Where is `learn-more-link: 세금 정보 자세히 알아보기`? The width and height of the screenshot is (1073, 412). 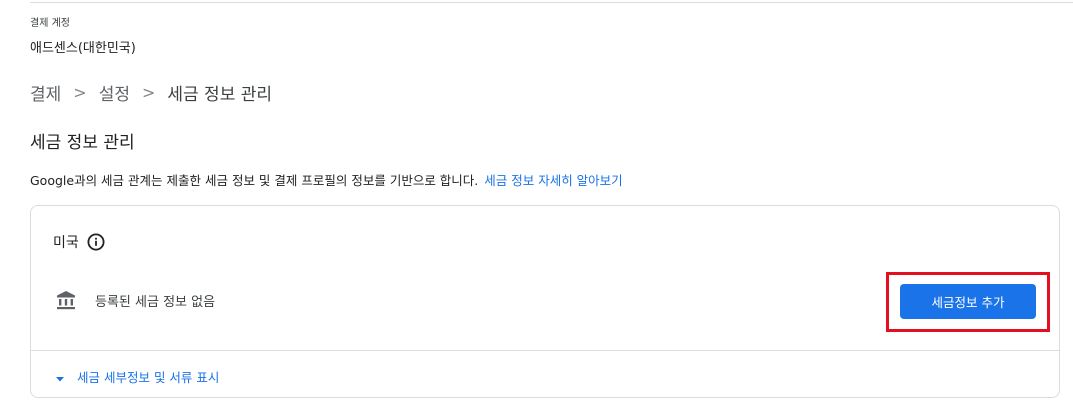
learn-more-link: 세금 정보 자세히 알아보기 is located at coordinates (553, 180).